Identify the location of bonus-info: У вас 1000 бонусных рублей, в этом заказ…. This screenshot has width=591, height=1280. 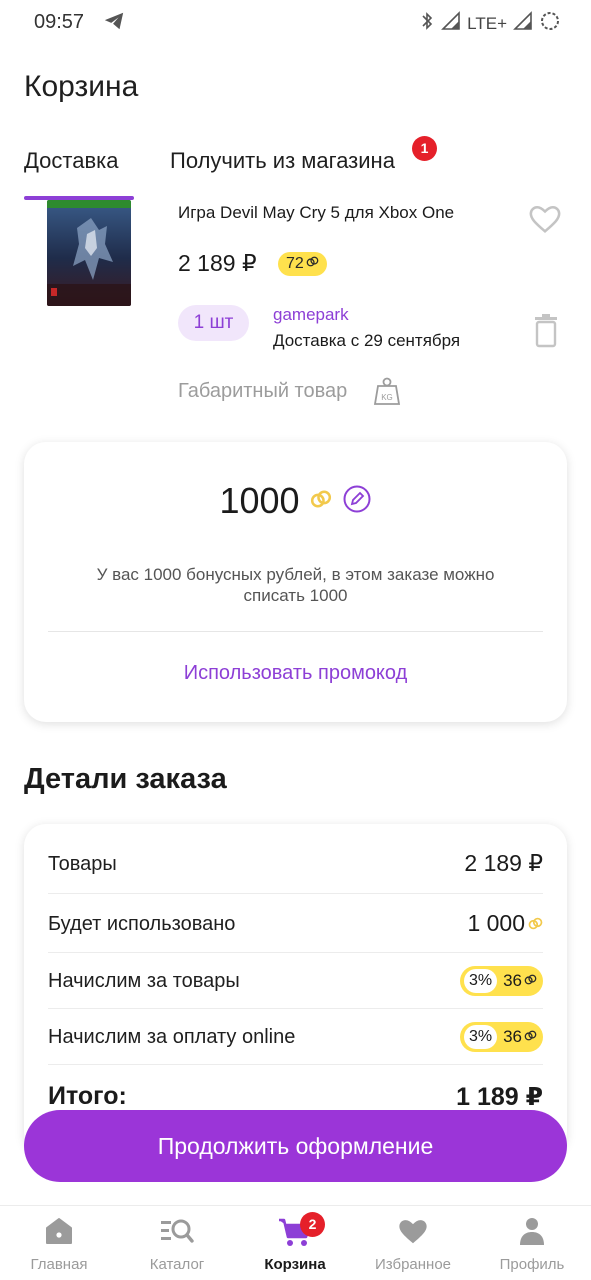
(295, 585).